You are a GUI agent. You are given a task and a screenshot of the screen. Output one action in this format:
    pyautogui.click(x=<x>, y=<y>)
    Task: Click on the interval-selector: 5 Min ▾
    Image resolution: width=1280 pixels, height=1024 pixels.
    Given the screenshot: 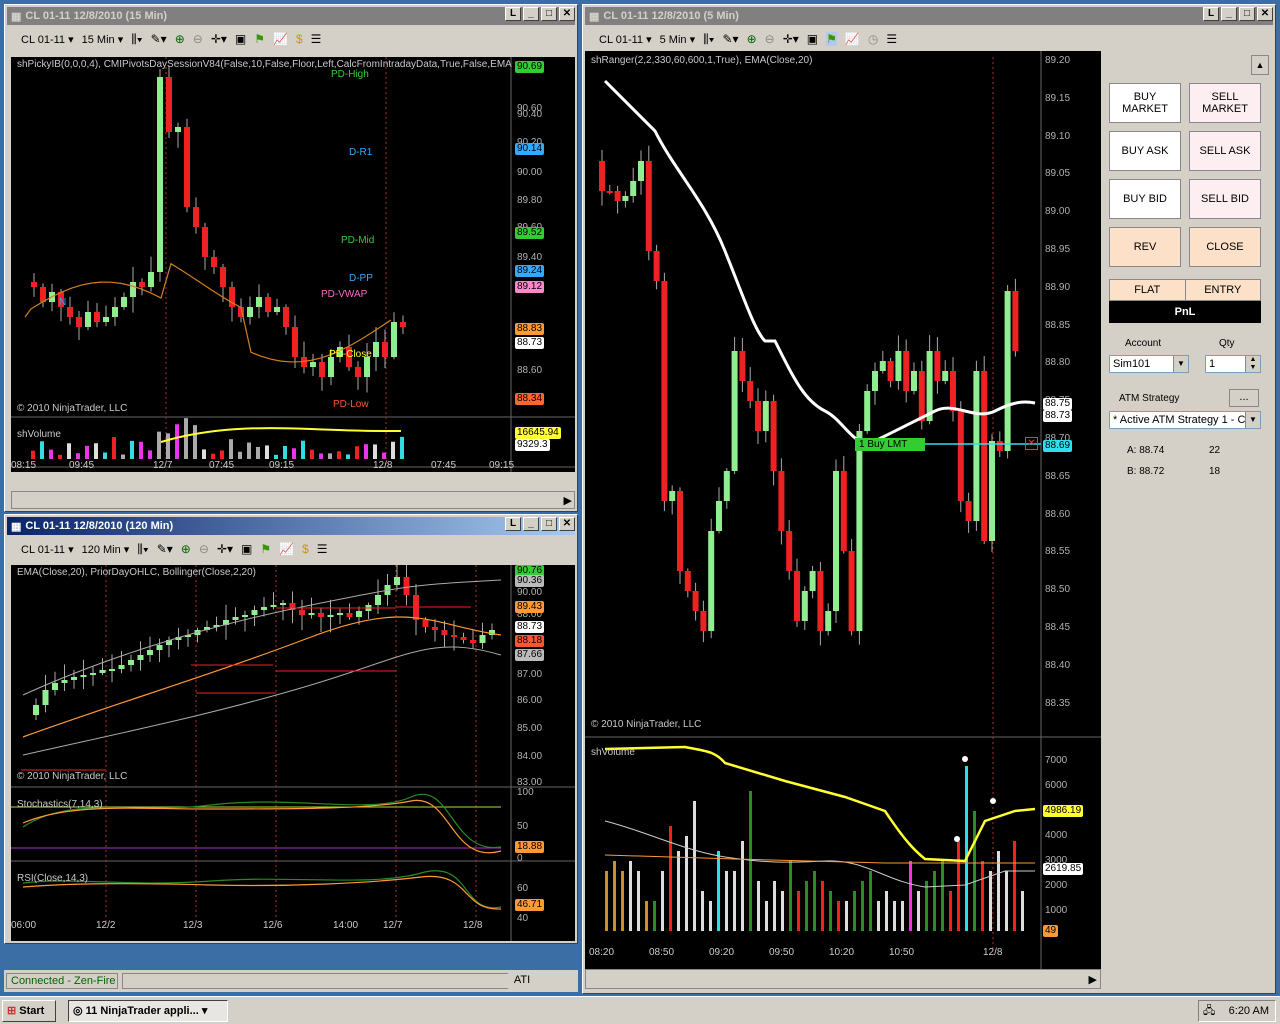 What is the action you would take?
    pyautogui.click(x=677, y=39)
    